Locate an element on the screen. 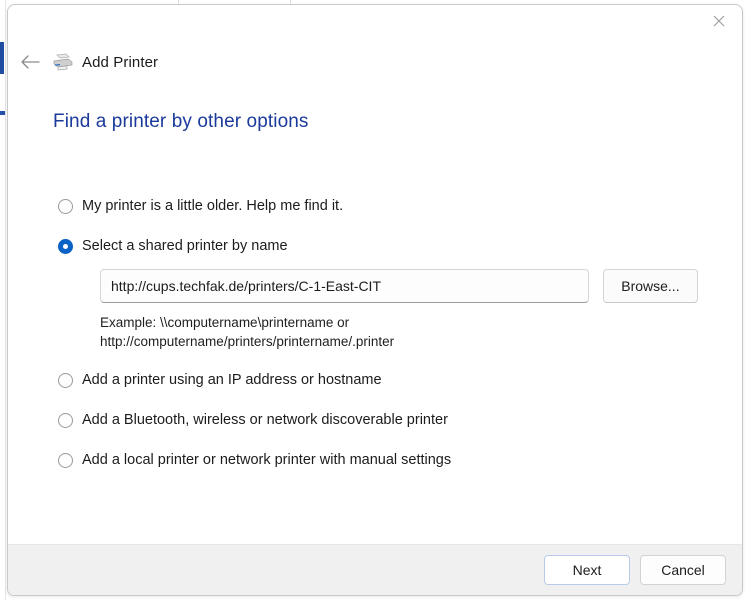  back-button is located at coordinates (30, 62).